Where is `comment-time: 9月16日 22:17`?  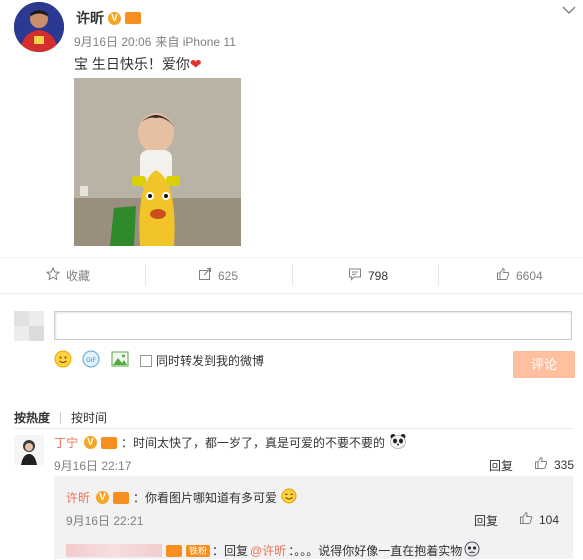 comment-time: 9月16日 22:17 is located at coordinates (93, 466).